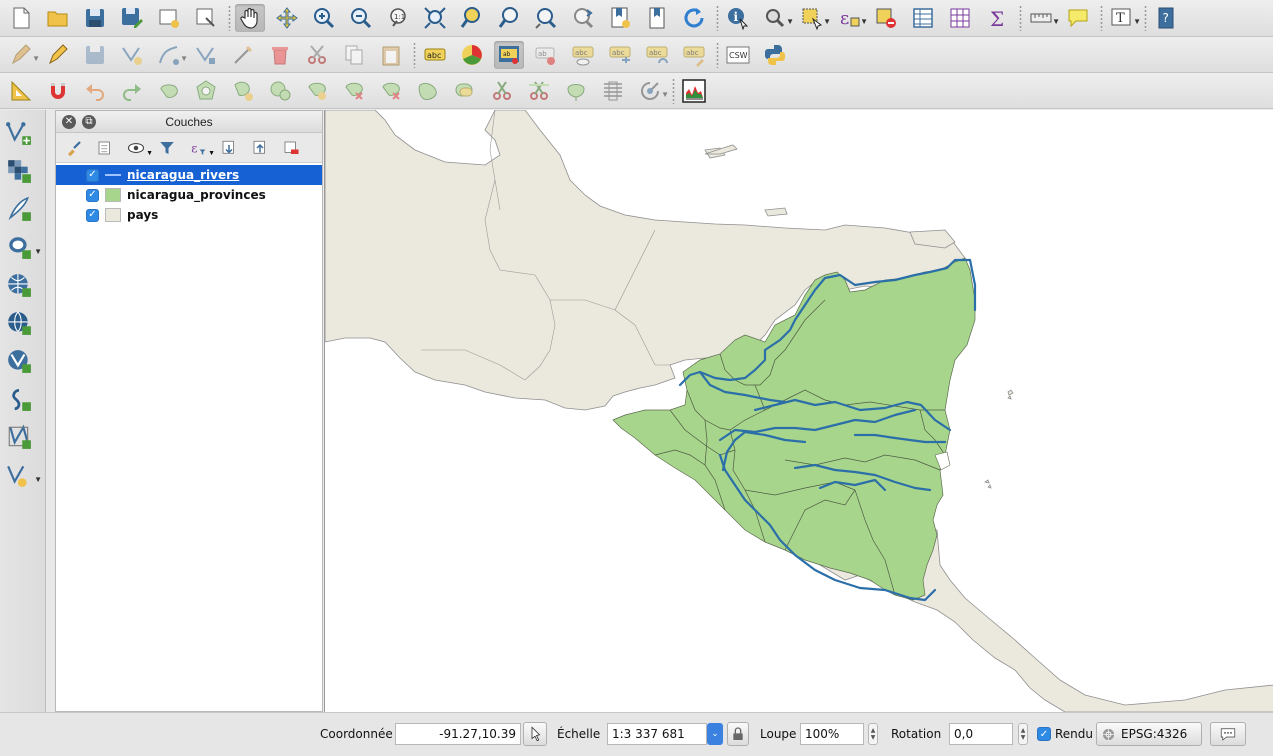 The width and height of the screenshot is (1273, 756). What do you see at coordinates (472, 18) in the screenshot?
I see `zoom-to-selection-icon` at bounding box center [472, 18].